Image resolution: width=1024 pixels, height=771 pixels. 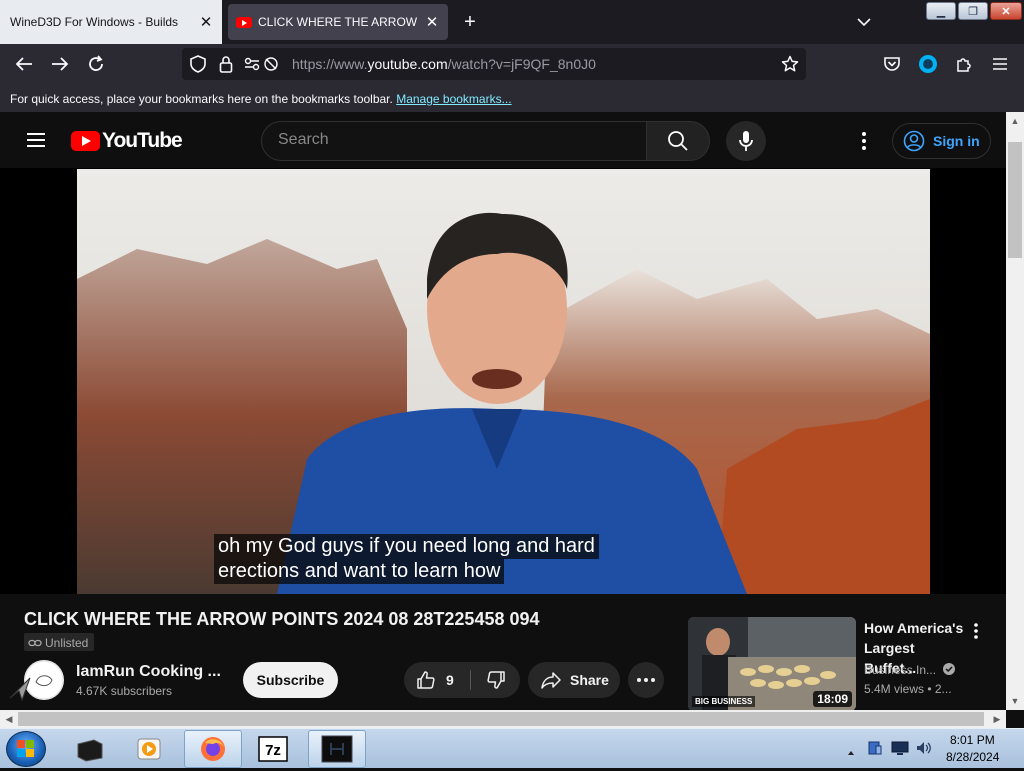 What do you see at coordinates (127, 141) in the screenshot?
I see `youtube-logo: YouTube` at bounding box center [127, 141].